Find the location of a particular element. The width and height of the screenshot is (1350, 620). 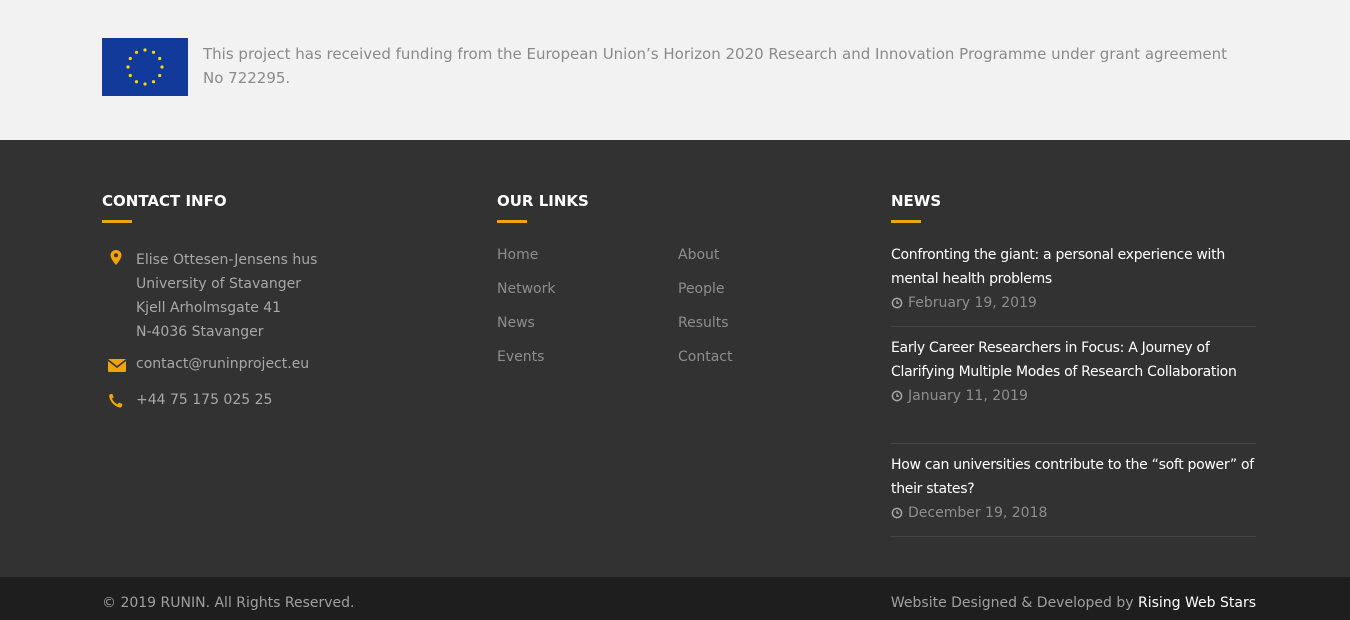

footer-link-news: News is located at coordinates (516, 323).